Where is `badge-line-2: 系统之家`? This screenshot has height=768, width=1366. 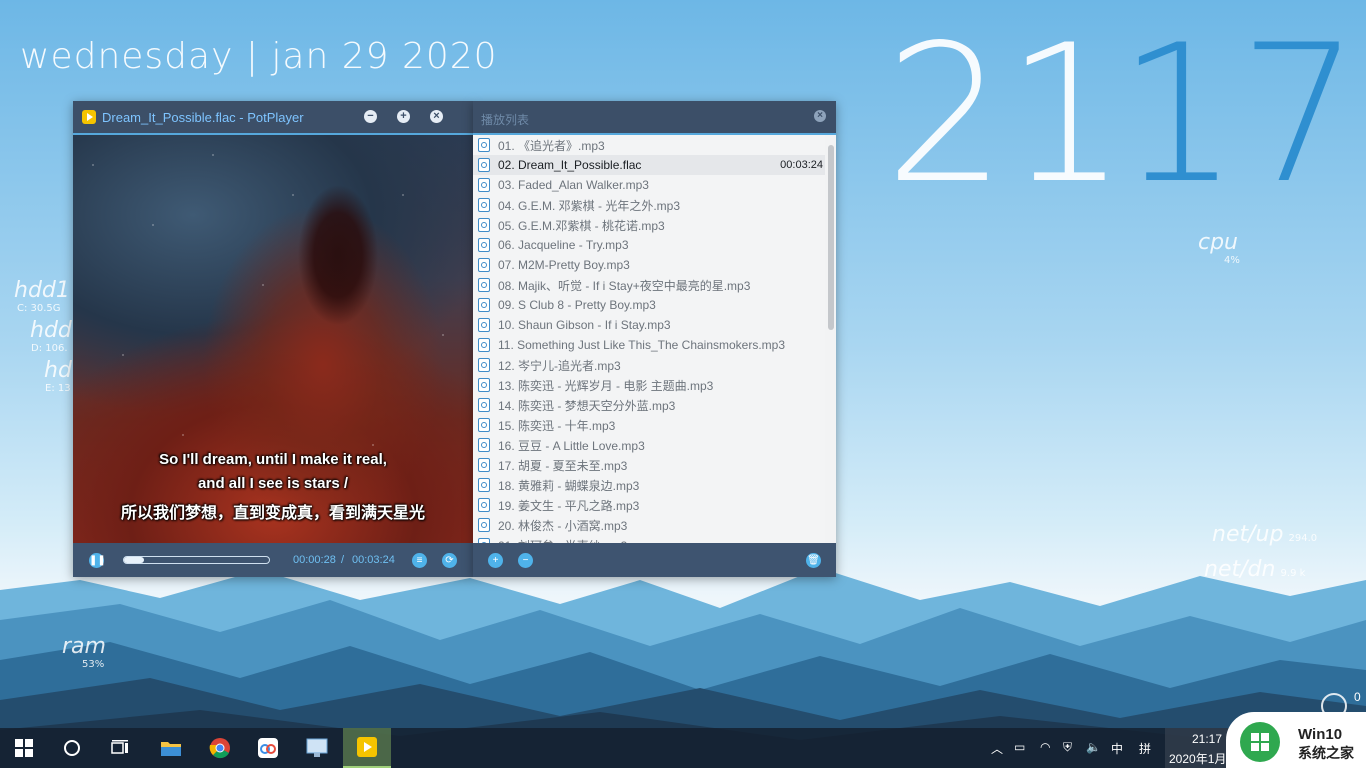 badge-line-2: 系统之家 is located at coordinates (1326, 753).